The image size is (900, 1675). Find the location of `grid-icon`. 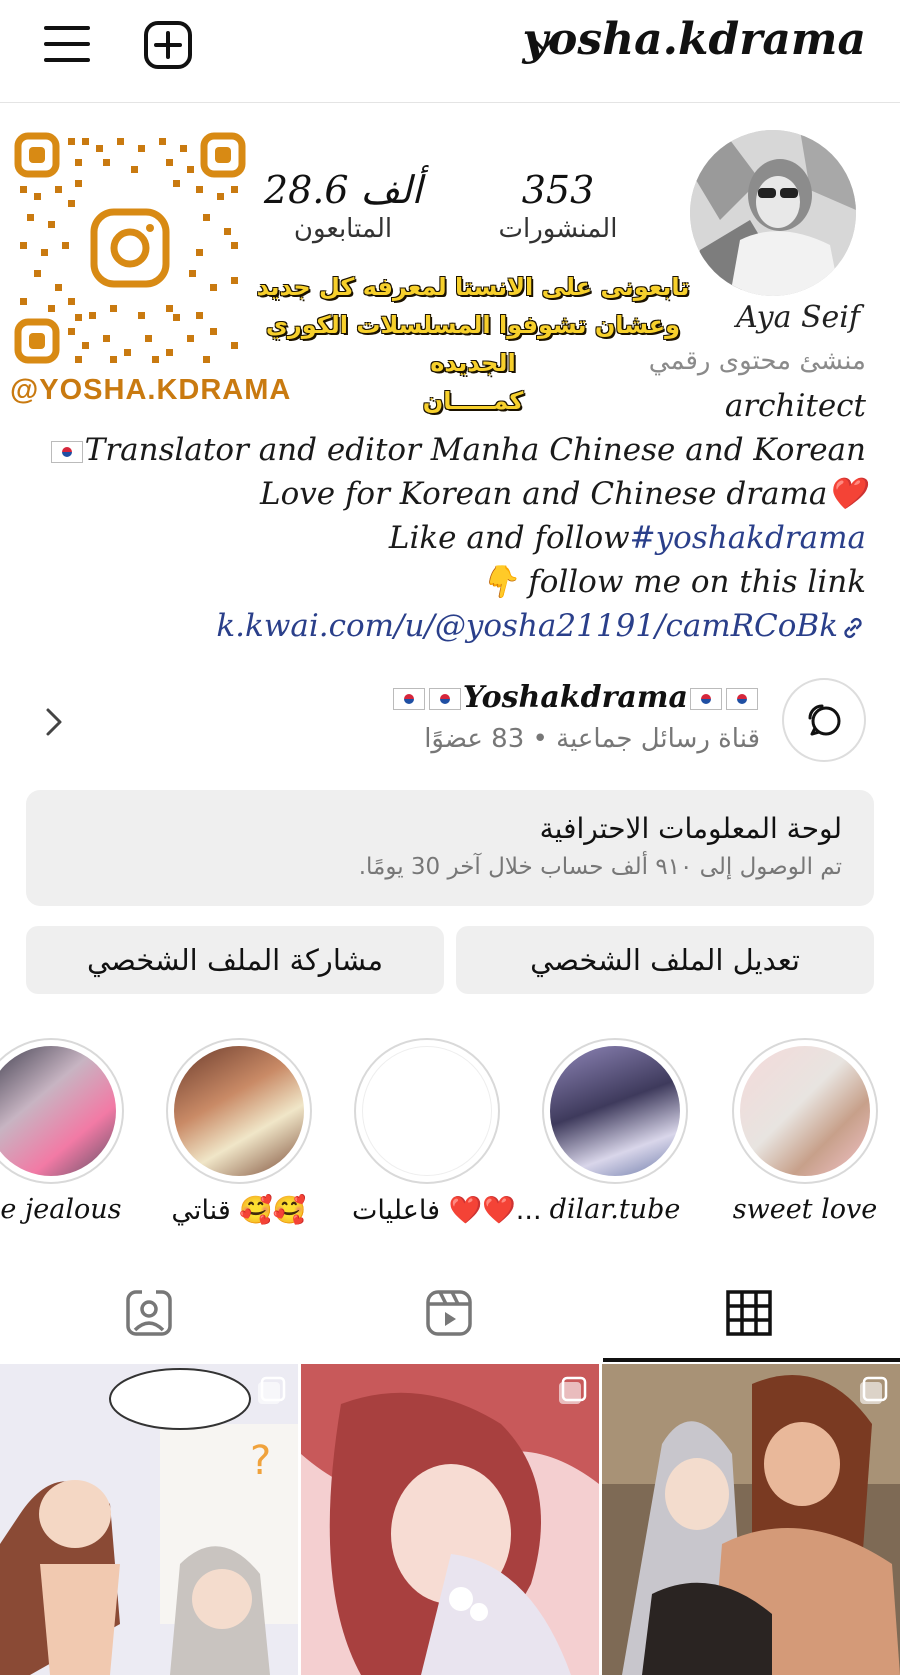

grid-icon is located at coordinates (749, 1313).